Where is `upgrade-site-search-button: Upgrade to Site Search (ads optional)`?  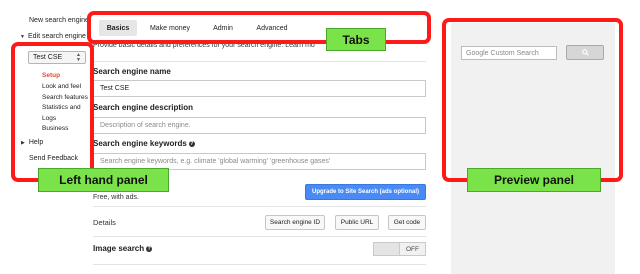
upgrade-site-search-button: Upgrade to Site Search (ads optional) is located at coordinates (365, 192).